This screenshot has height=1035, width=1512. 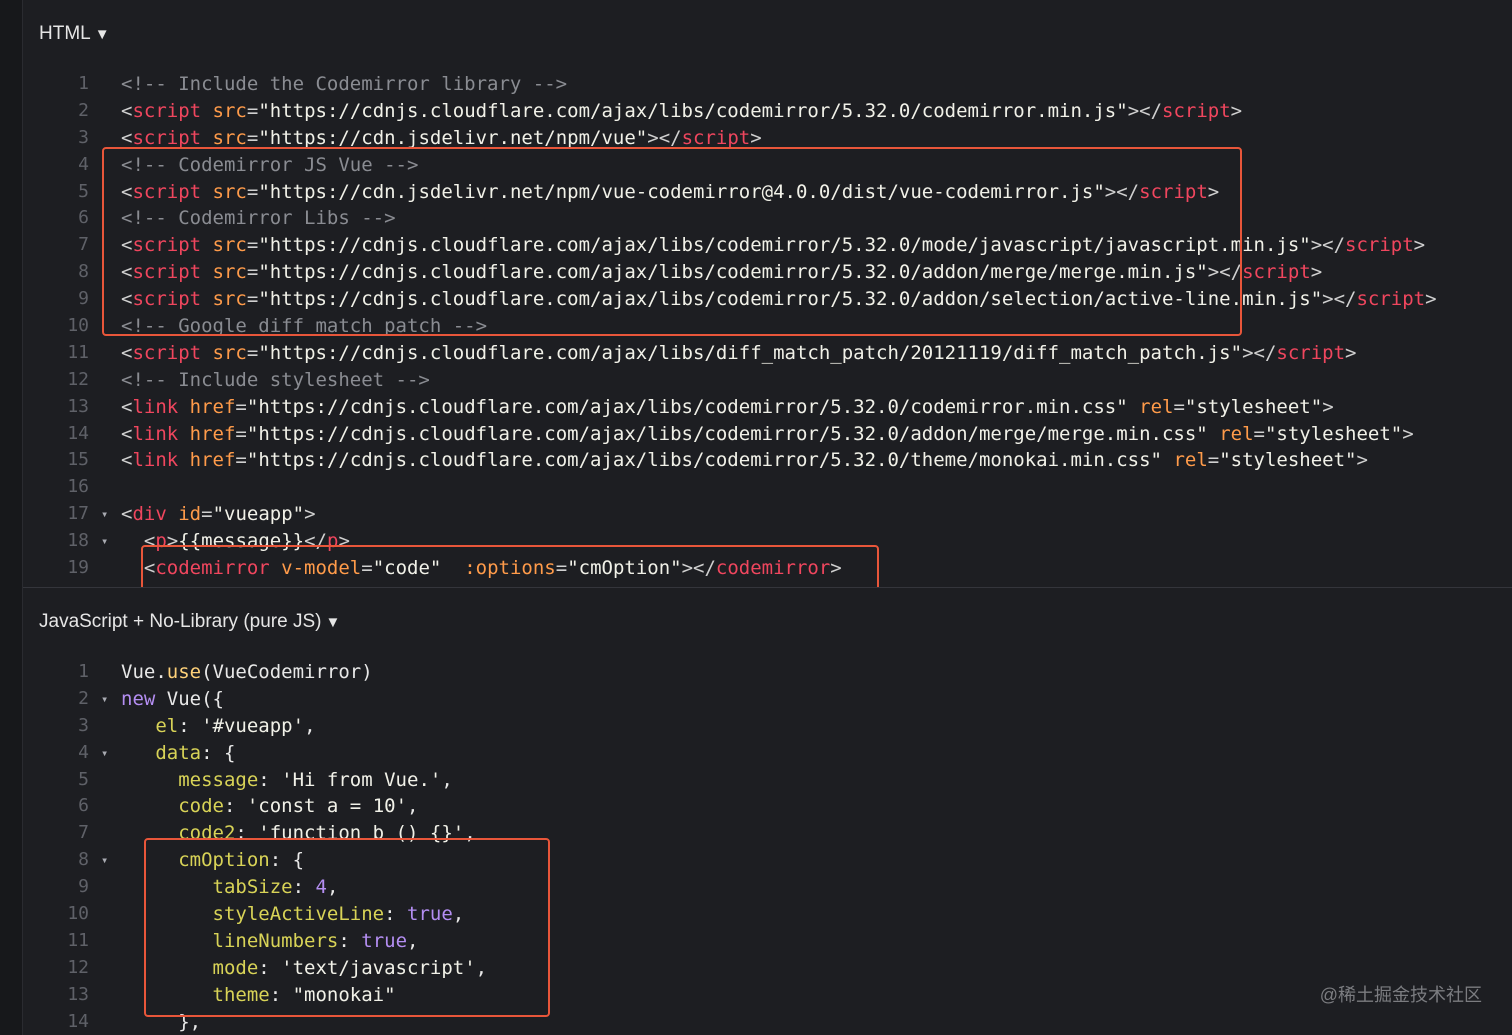 What do you see at coordinates (767, 726) in the screenshot?
I see `code-line: 3 el: '#vueapp',` at bounding box center [767, 726].